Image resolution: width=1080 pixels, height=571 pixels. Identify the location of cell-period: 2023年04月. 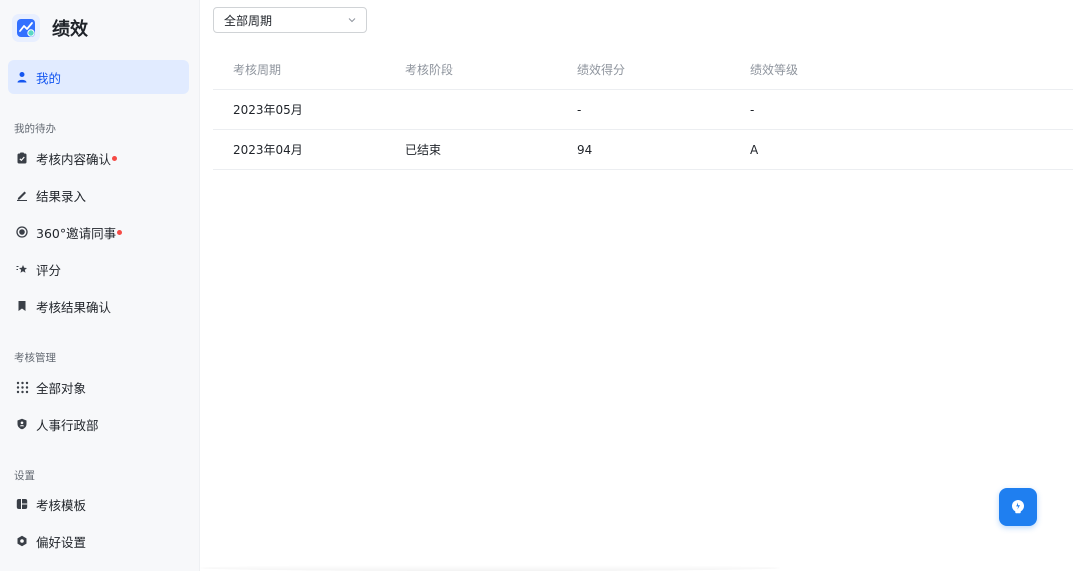
(268, 150).